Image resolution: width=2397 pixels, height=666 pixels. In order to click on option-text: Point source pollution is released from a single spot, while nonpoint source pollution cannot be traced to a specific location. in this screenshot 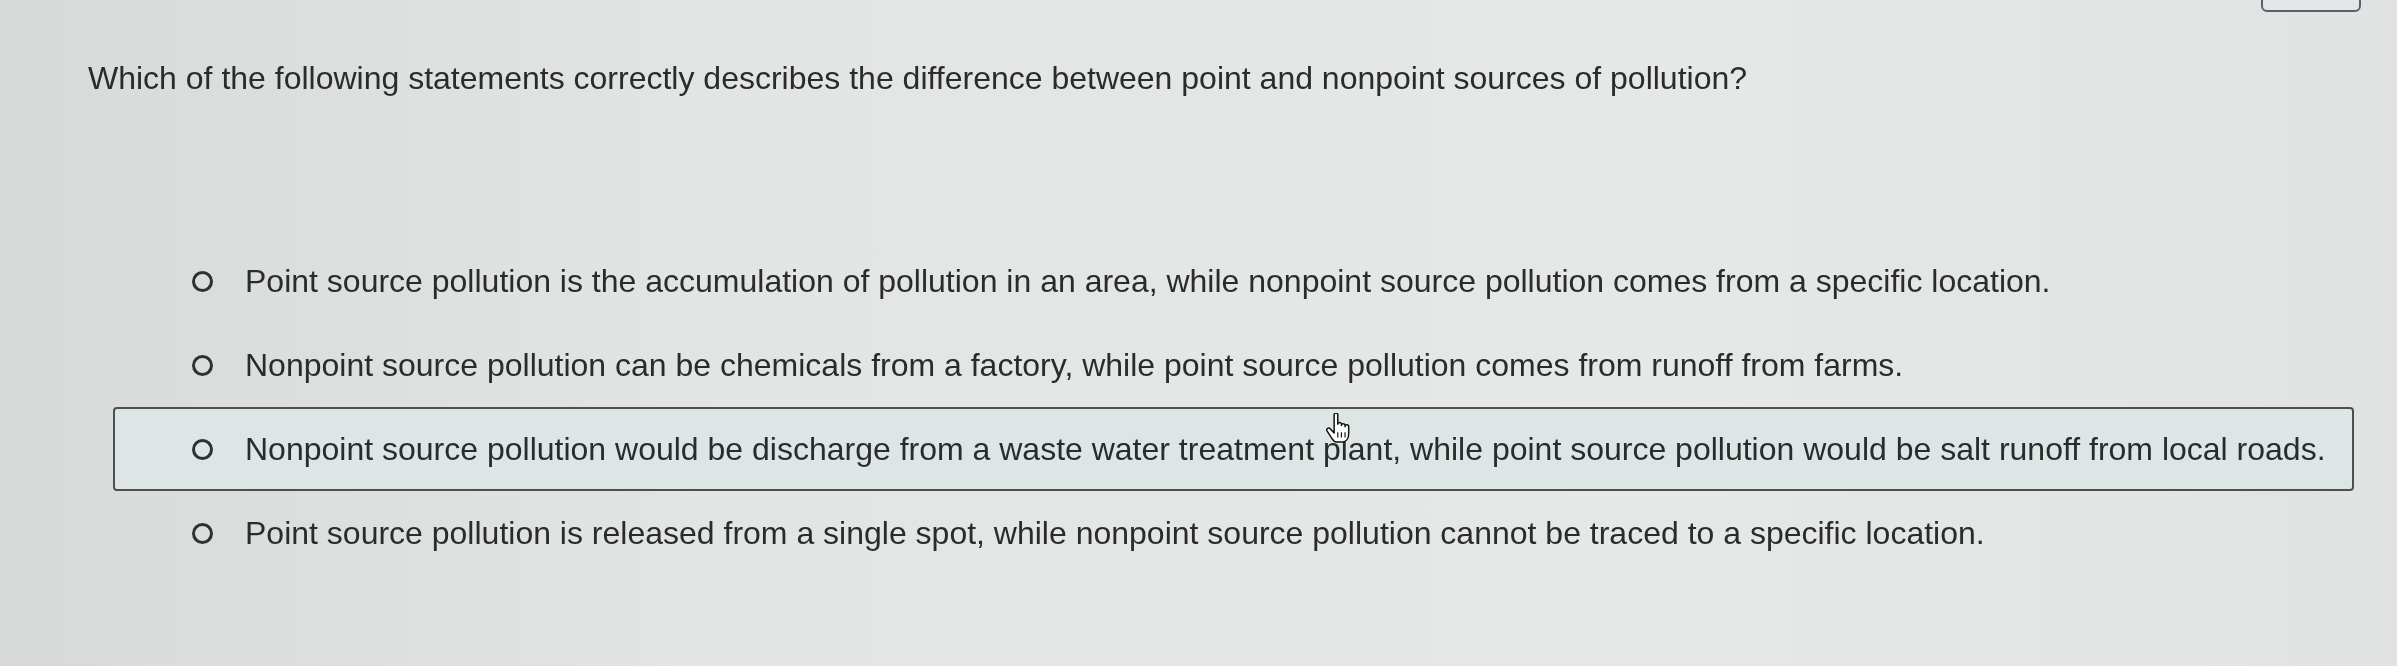, I will do `click(1115, 533)`.